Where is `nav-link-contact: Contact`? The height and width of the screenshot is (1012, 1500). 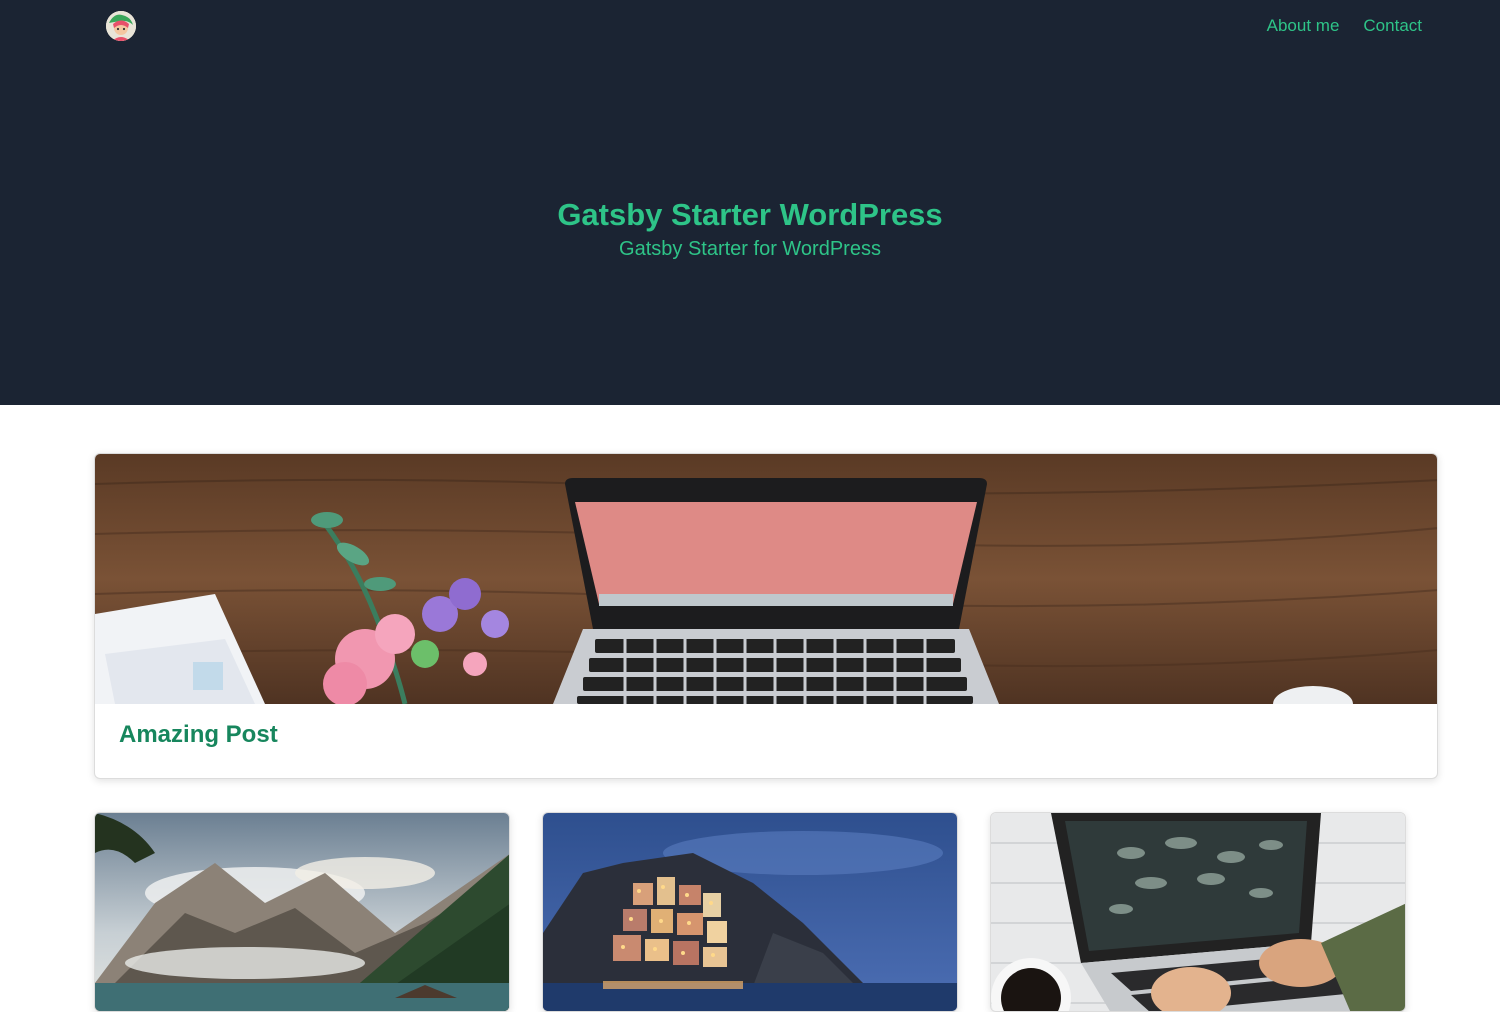 nav-link-contact: Contact is located at coordinates (1392, 26).